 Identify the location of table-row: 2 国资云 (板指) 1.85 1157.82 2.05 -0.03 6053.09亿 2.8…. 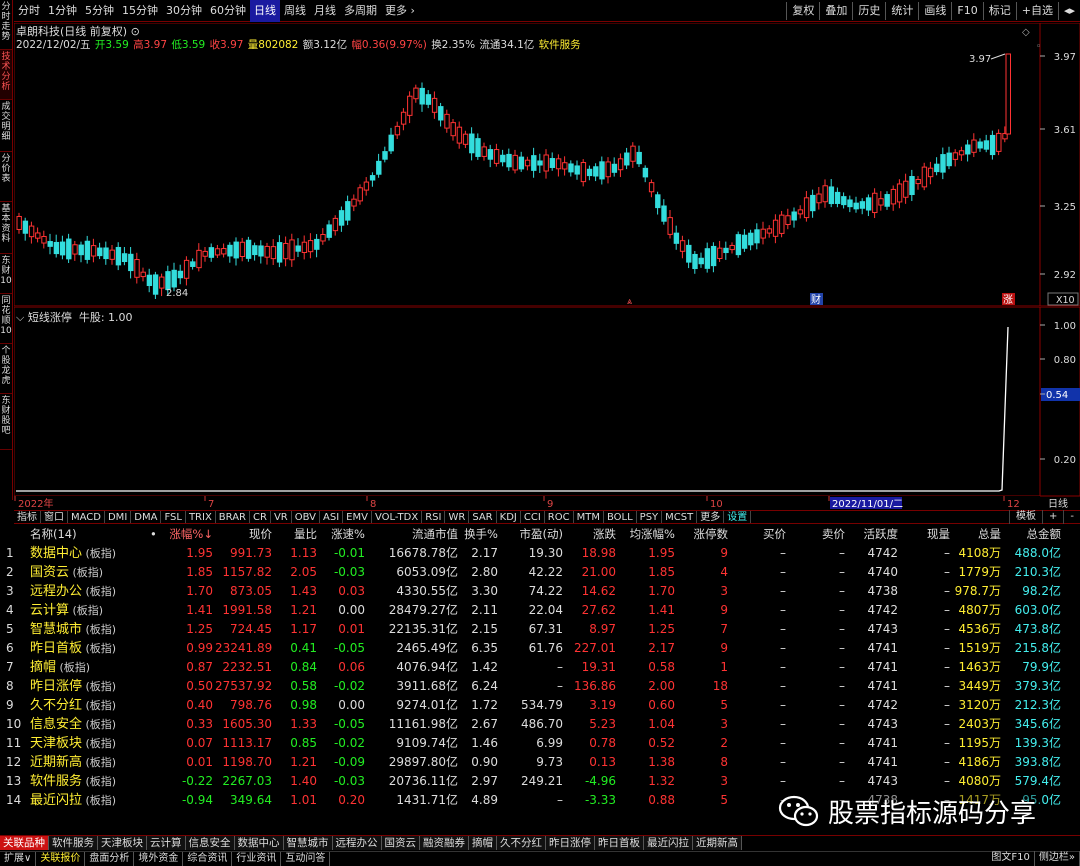
(540, 572).